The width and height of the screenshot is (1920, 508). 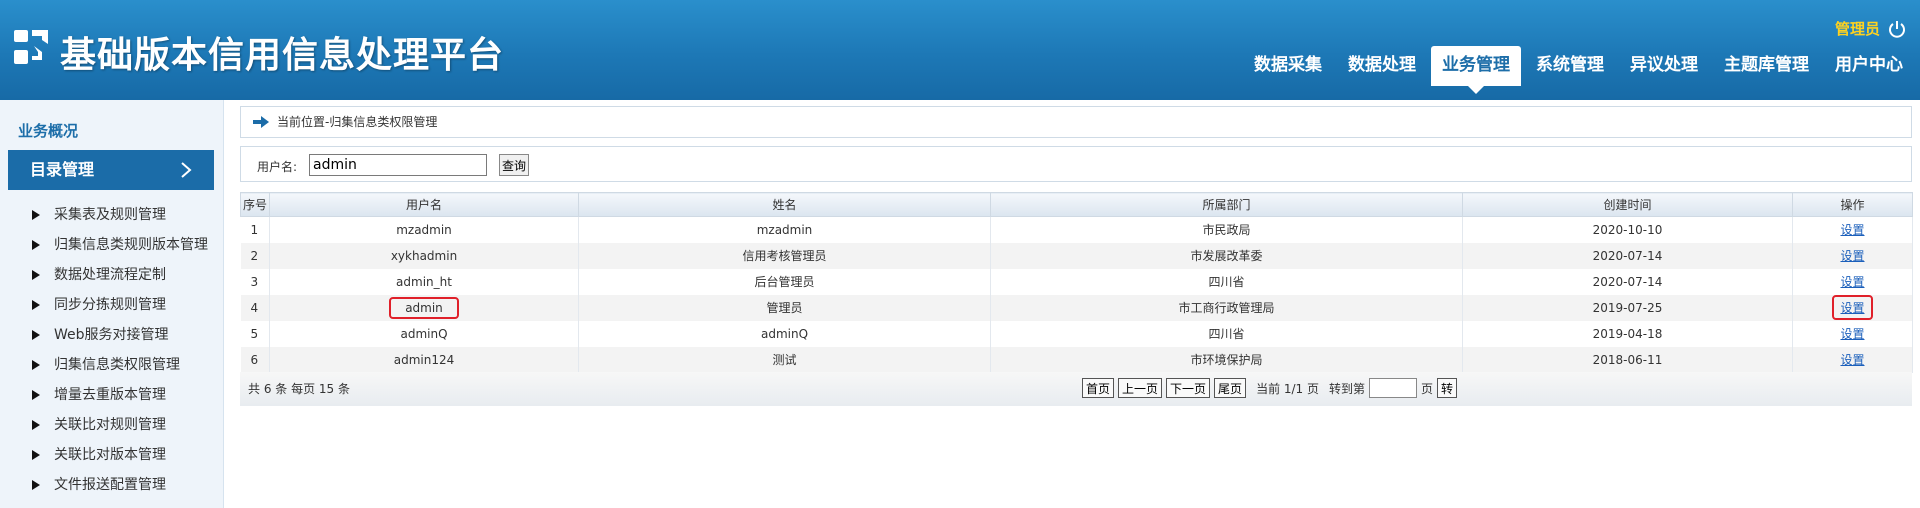 What do you see at coordinates (1393, 388) in the screenshot?
I see `goto-page-input` at bounding box center [1393, 388].